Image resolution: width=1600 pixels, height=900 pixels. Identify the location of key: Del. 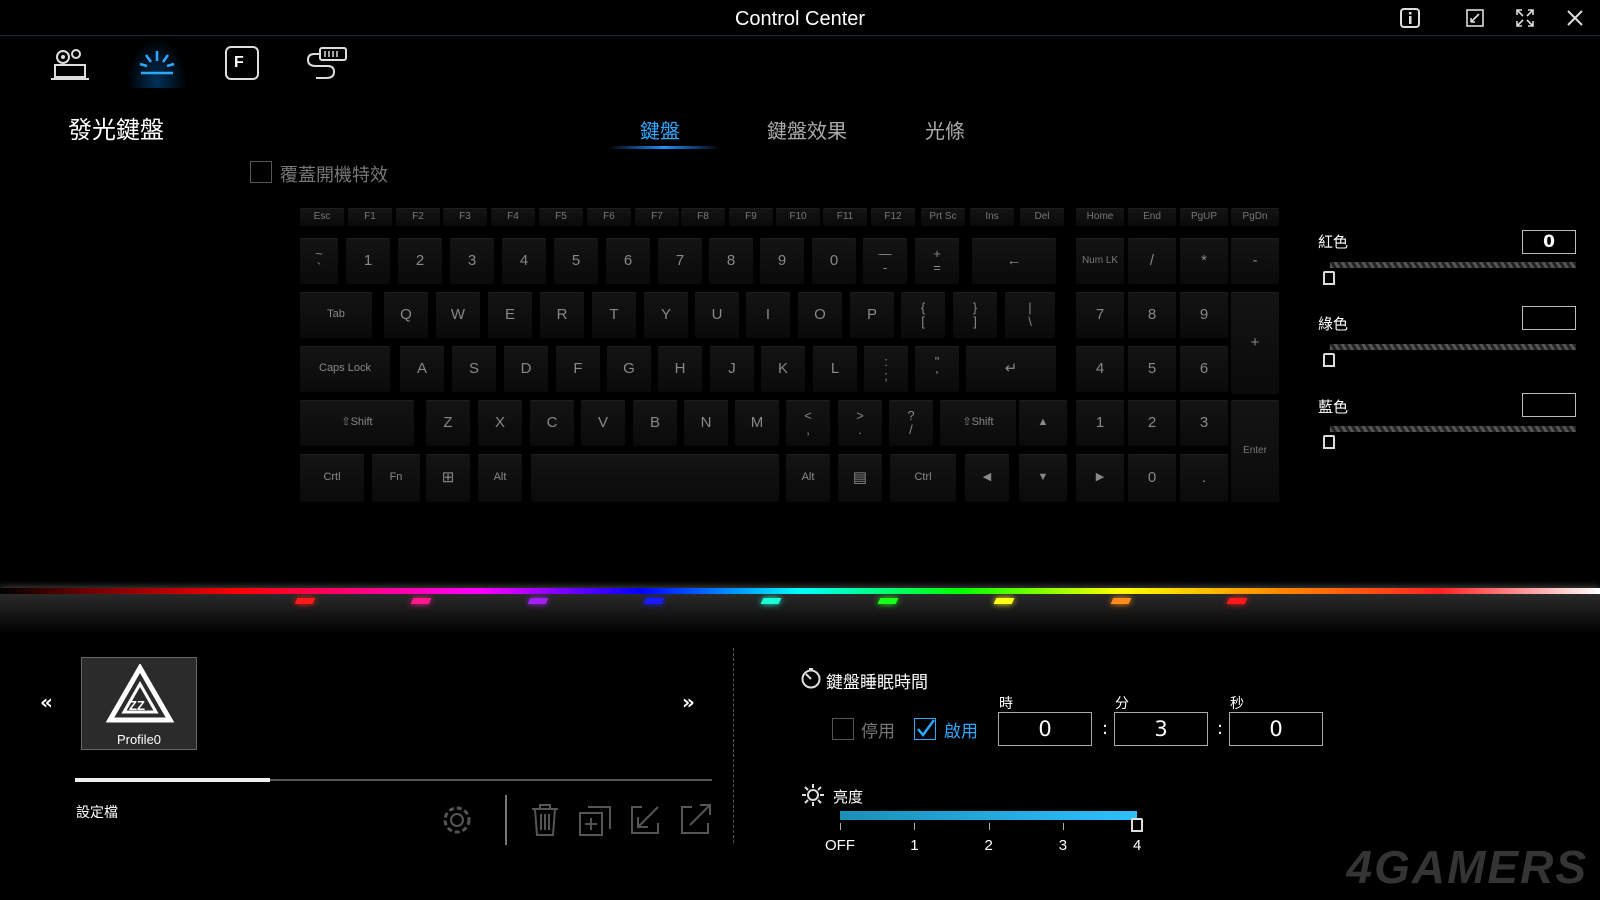
(1042, 217).